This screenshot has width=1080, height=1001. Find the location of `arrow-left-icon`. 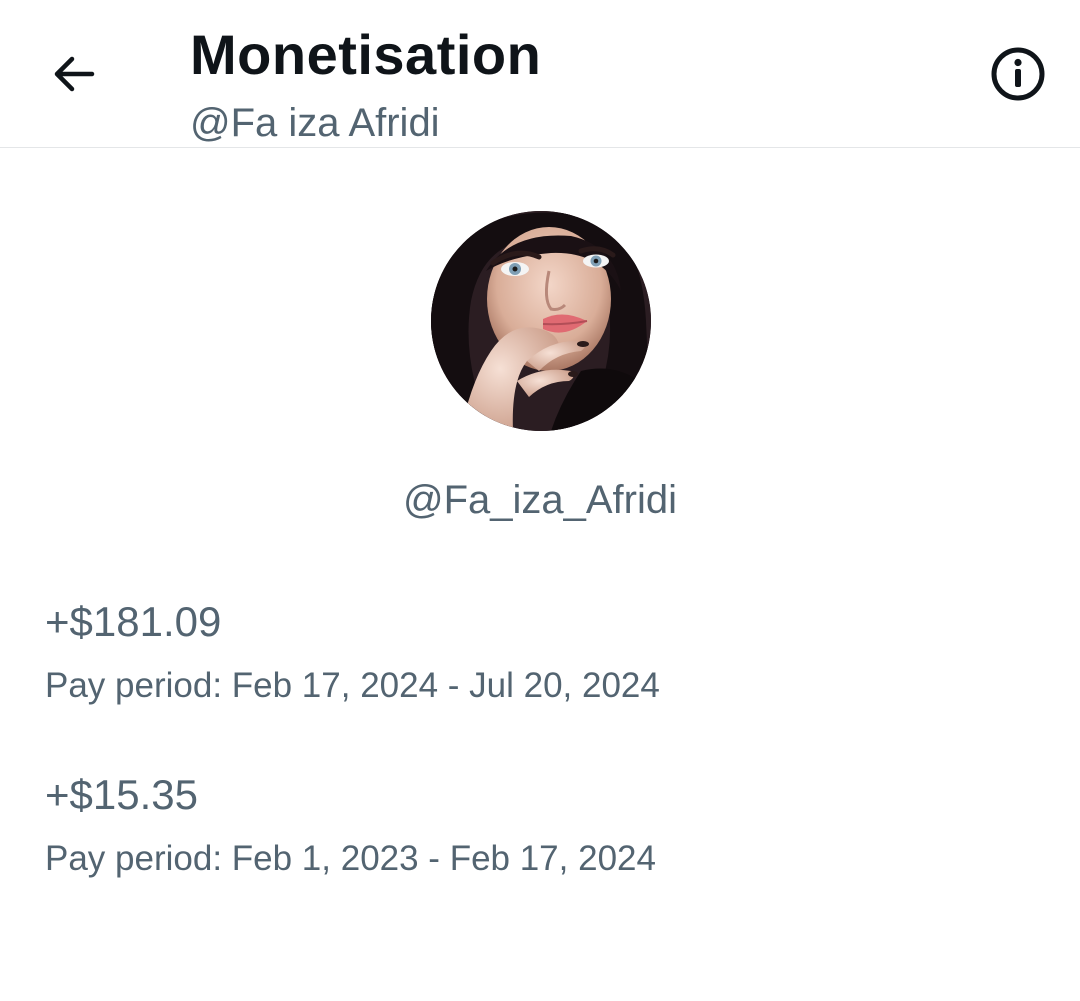

arrow-left-icon is located at coordinates (74, 74).